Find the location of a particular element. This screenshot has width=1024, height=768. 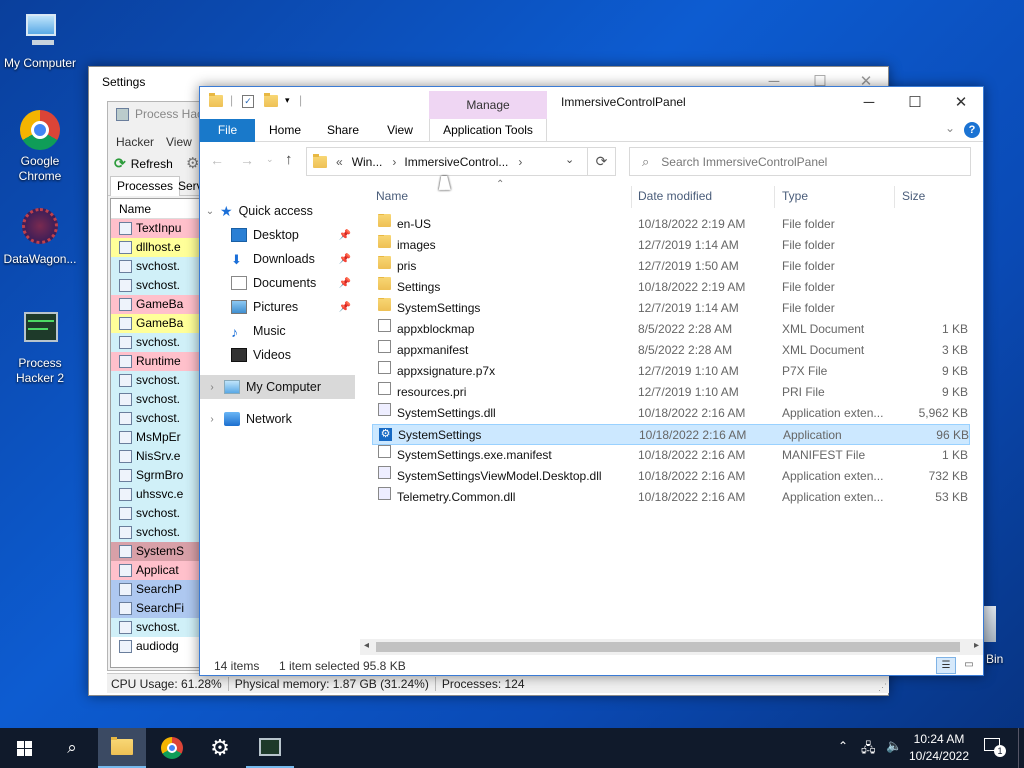

tab-processes: Processes is located at coordinates (145, 186).